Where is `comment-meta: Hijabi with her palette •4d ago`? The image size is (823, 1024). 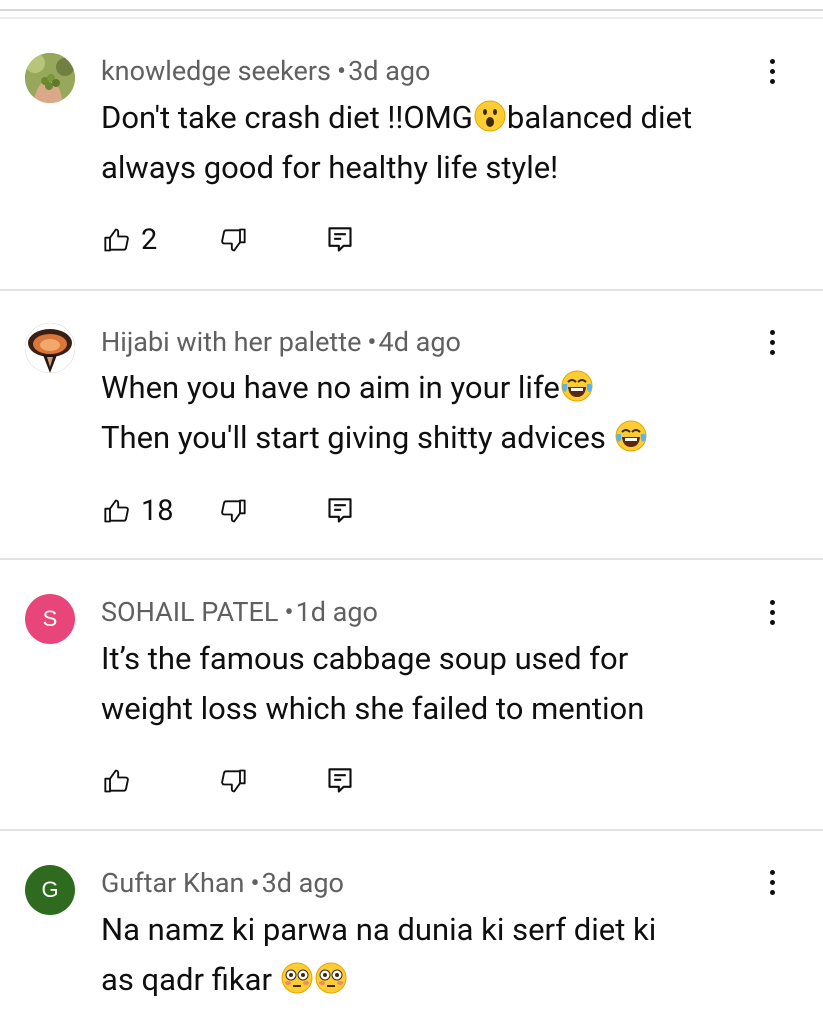
comment-meta: Hijabi with her palette •4d ago is located at coordinates (281, 342).